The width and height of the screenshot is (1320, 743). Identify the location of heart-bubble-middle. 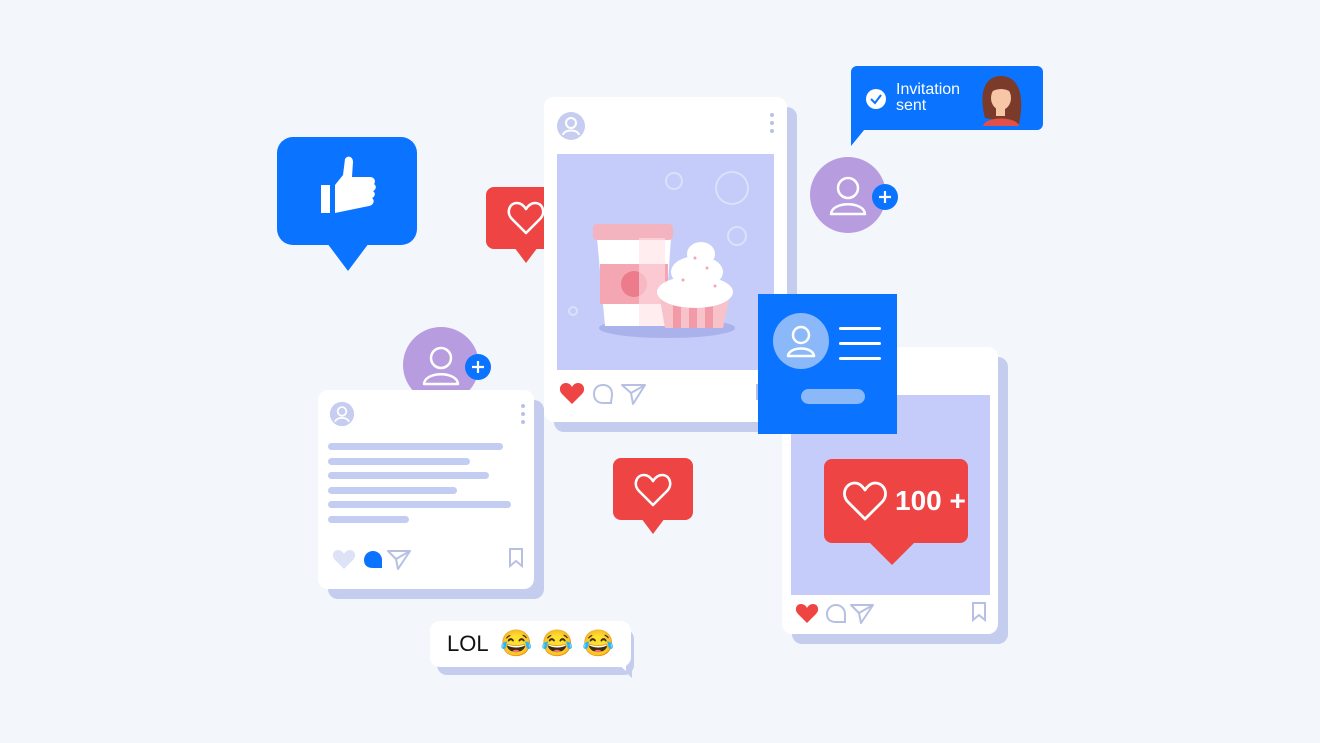
(653, 496).